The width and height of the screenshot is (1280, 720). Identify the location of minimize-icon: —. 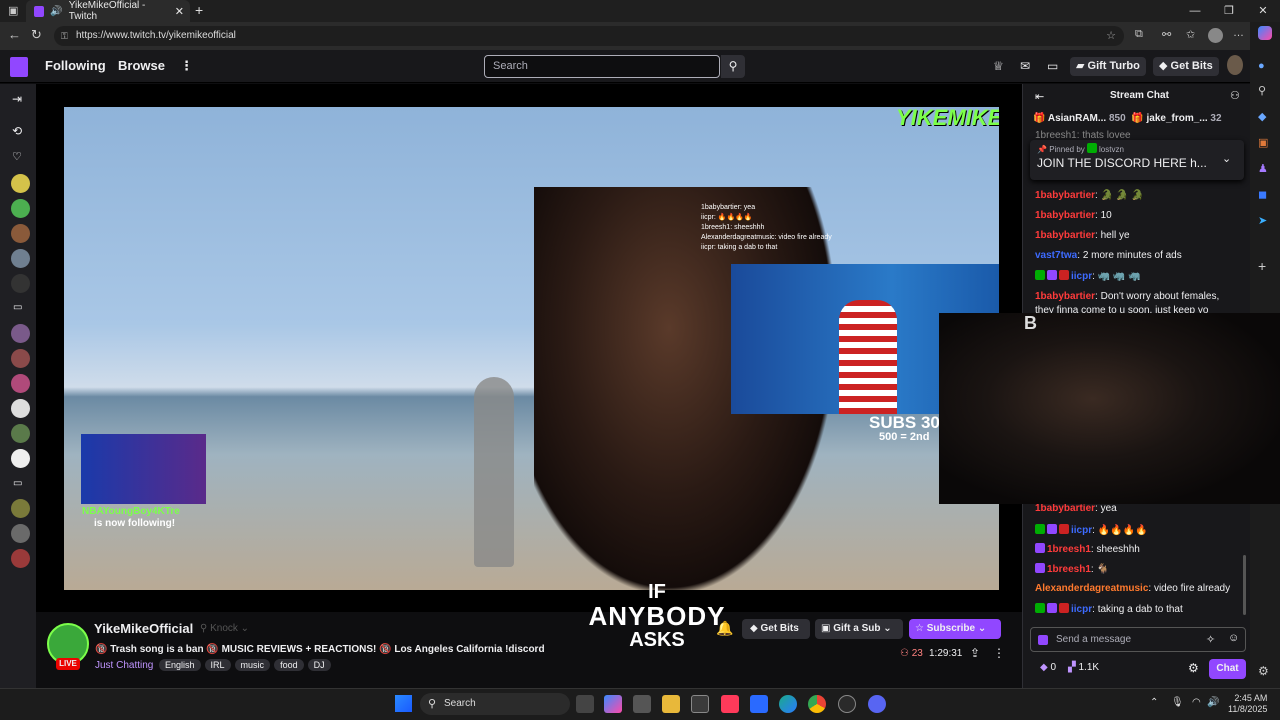
(1195, 11).